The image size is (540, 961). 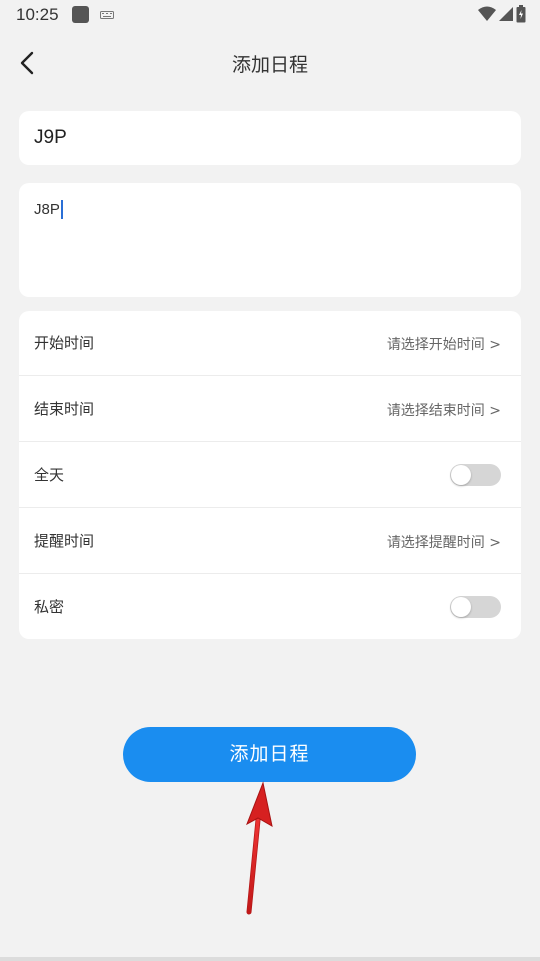 What do you see at coordinates (270, 15) in the screenshot?
I see `status-bar: 10:25` at bounding box center [270, 15].